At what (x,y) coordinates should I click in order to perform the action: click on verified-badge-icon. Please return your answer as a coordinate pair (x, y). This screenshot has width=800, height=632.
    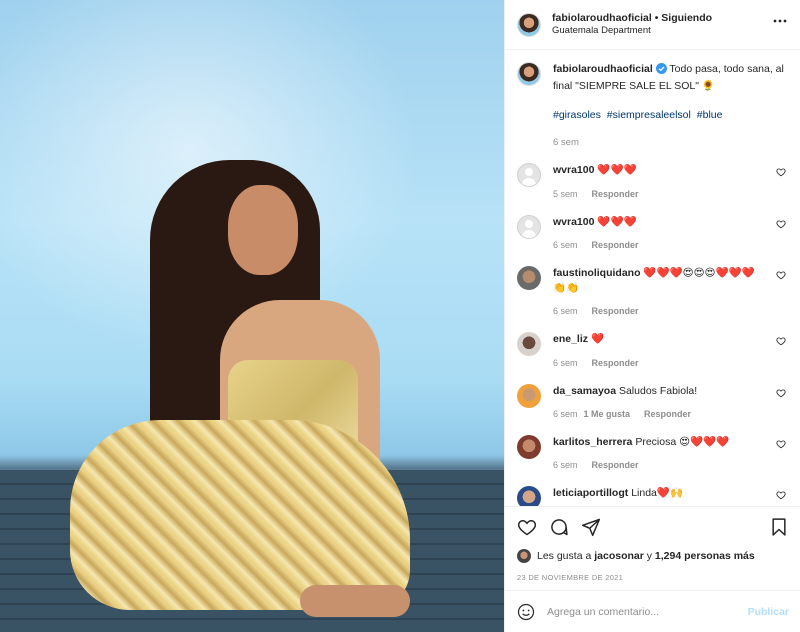
    Looking at the image, I should click on (661, 71).